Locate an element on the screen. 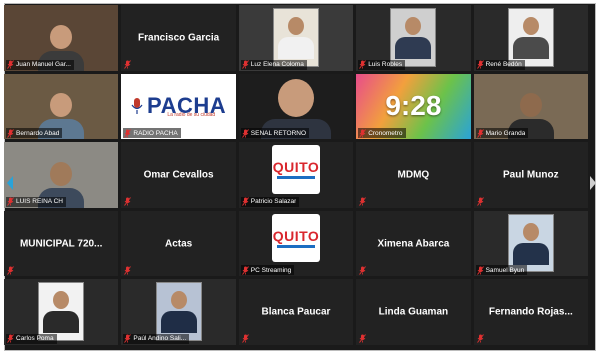 The height and width of the screenshot is (354, 600). participant-tile: René Bedón is located at coordinates (530, 38).